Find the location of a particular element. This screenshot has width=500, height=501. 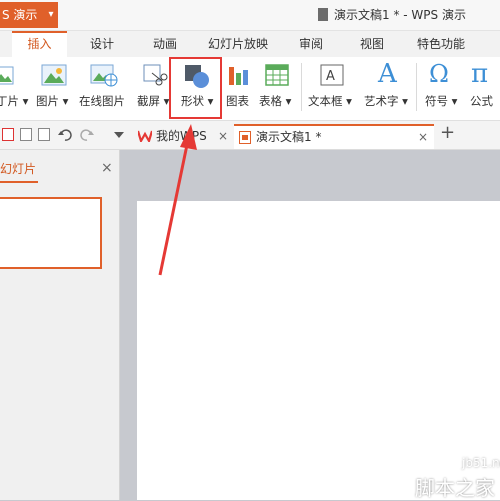

panel-title: 幻灯片 is located at coordinates (18, 169).